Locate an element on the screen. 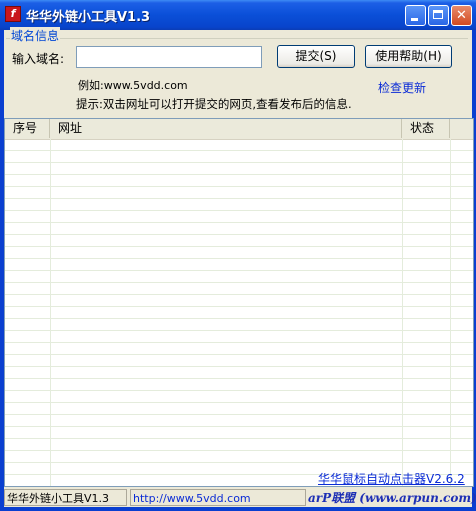 The height and width of the screenshot is (511, 476). group-title: 域名信息 is located at coordinates (35, 35).